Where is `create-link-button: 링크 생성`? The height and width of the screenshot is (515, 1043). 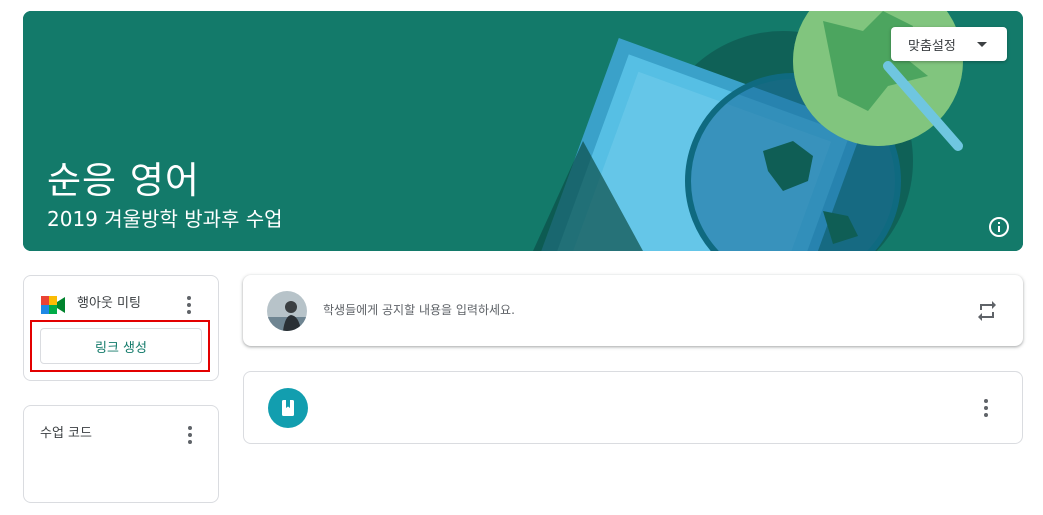
create-link-button: 링크 생성 is located at coordinates (121, 346).